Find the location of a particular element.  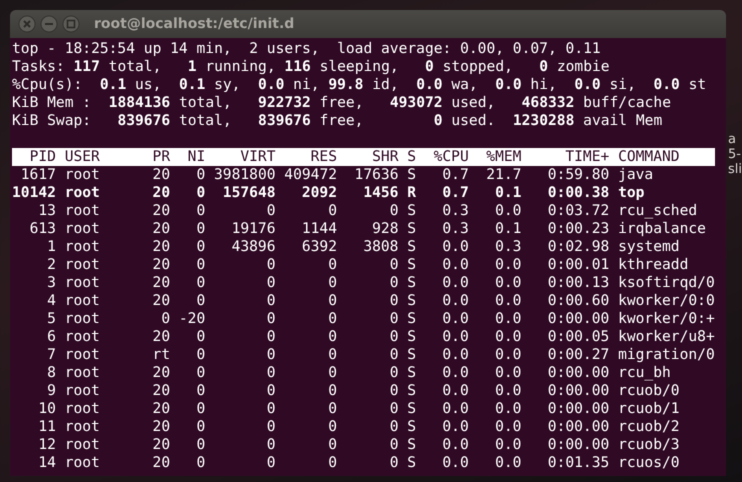

minimize-icon is located at coordinates (49, 24).